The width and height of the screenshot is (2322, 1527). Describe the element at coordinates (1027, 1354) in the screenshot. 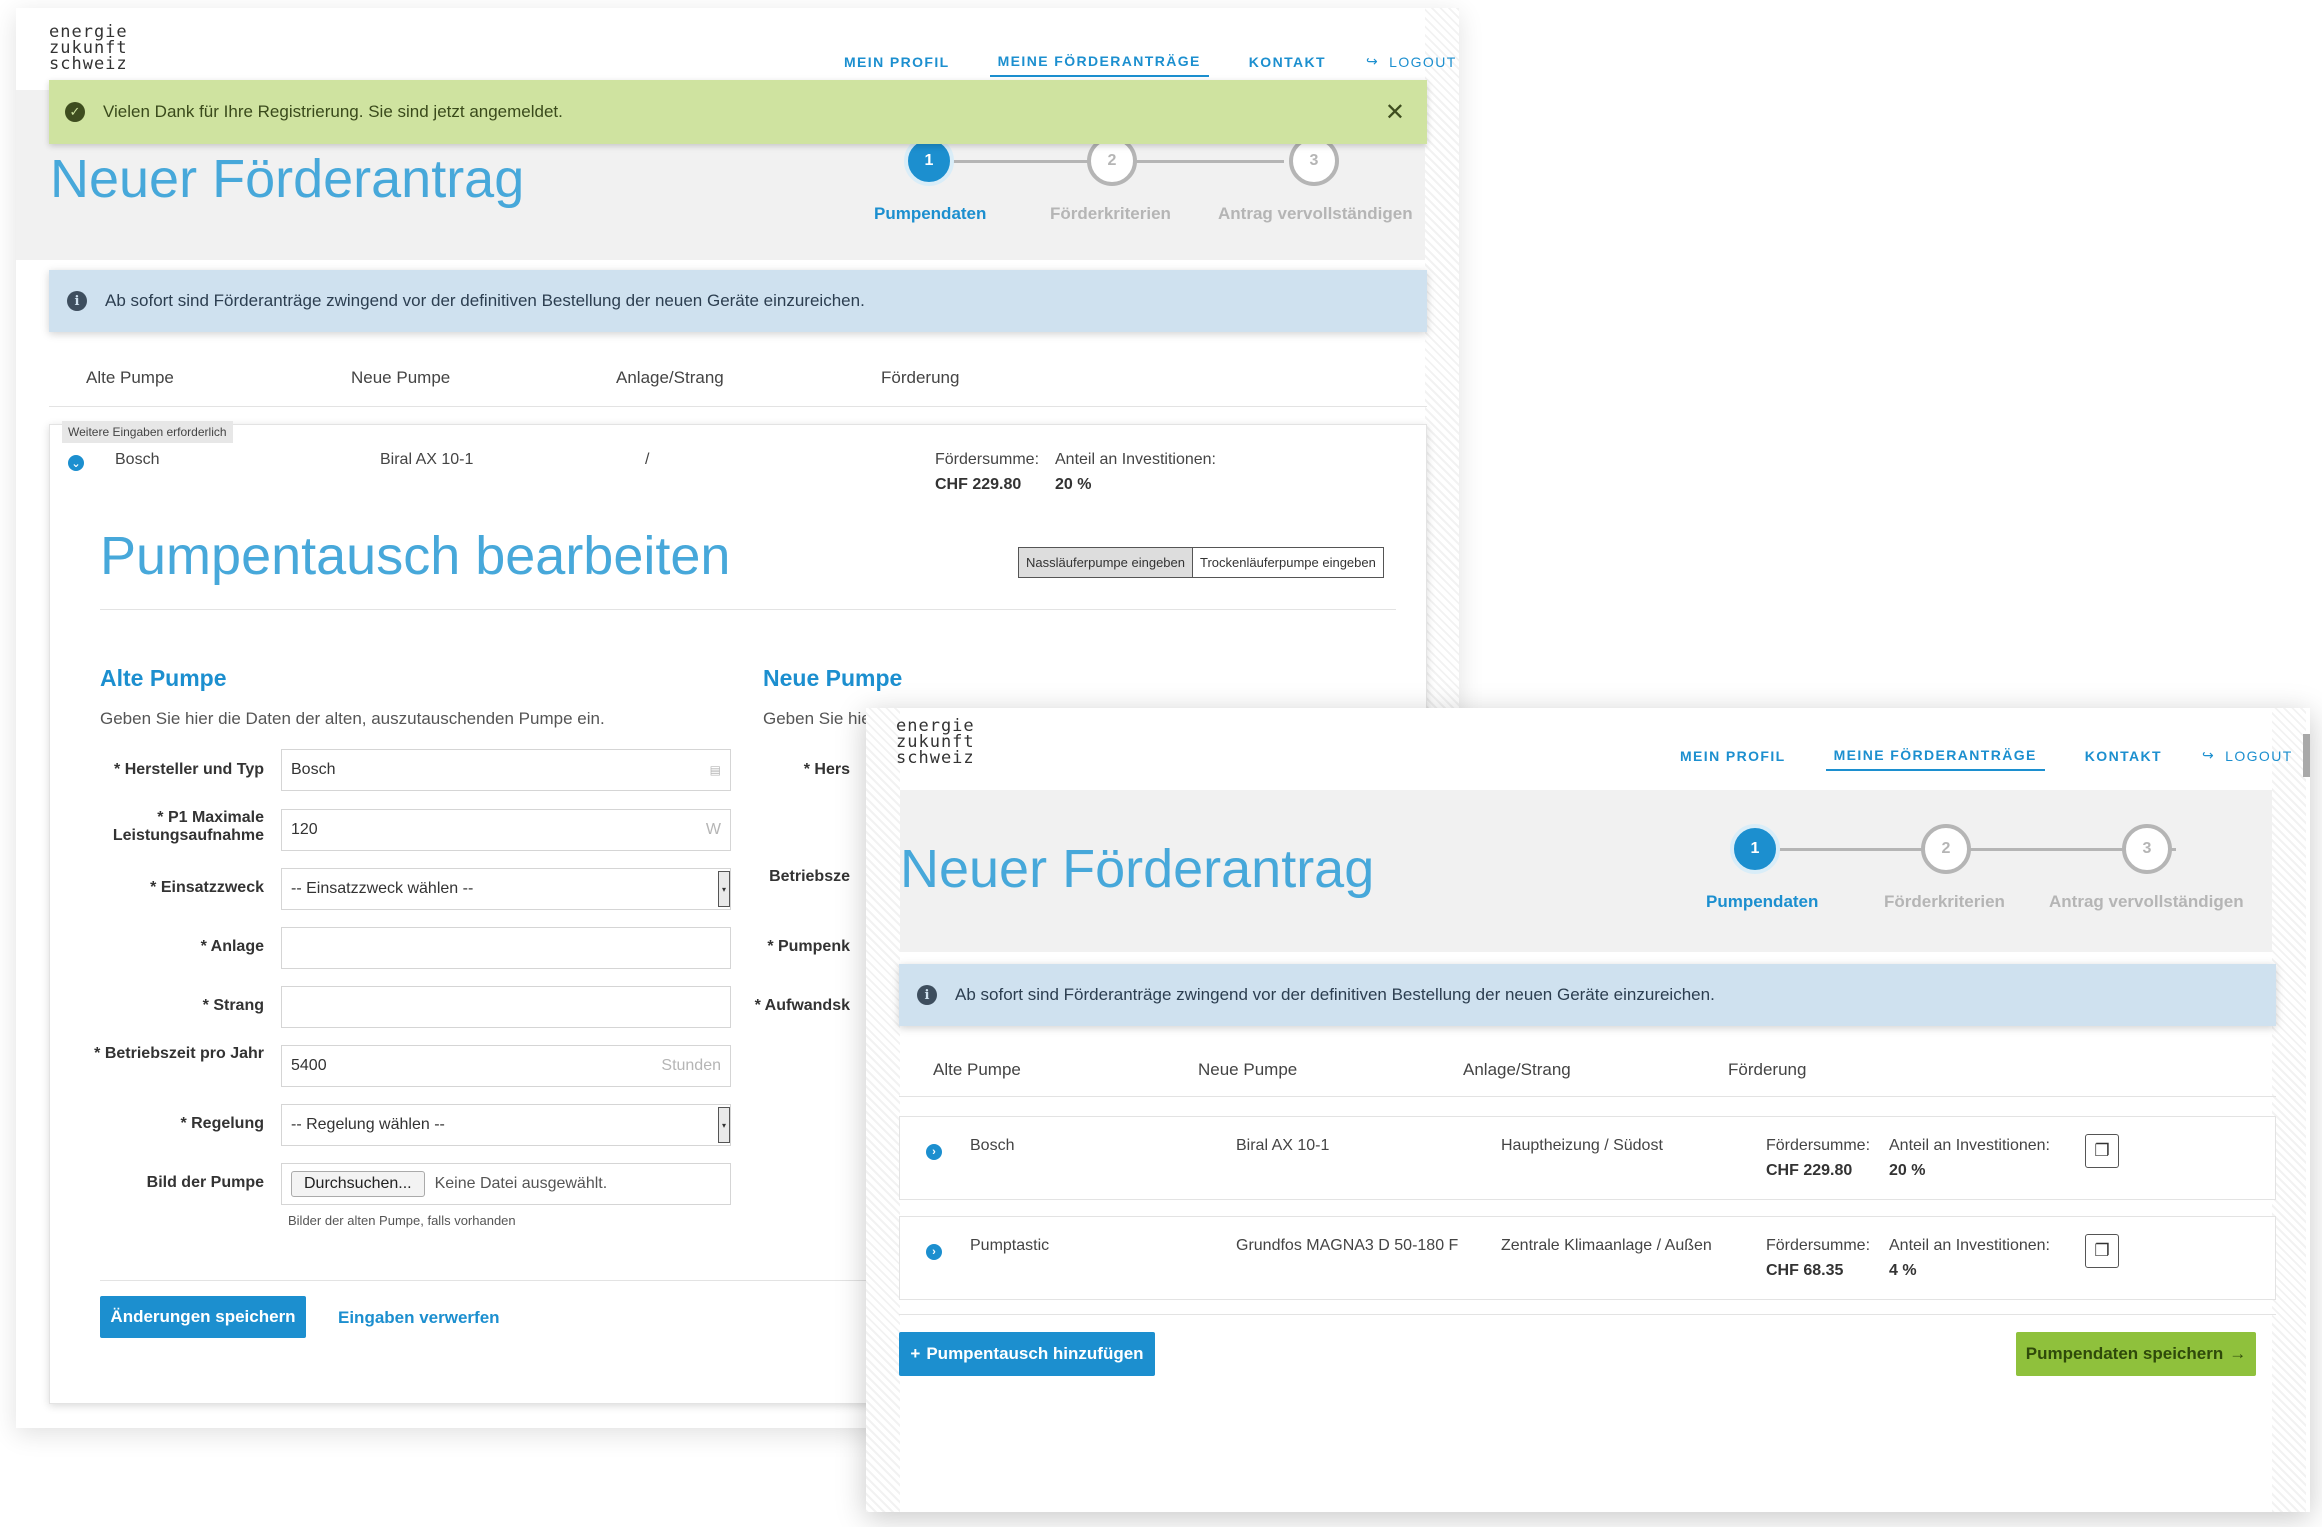

I see `add-pumpentausch-button: + Pumpentausch hinzufügen` at that location.